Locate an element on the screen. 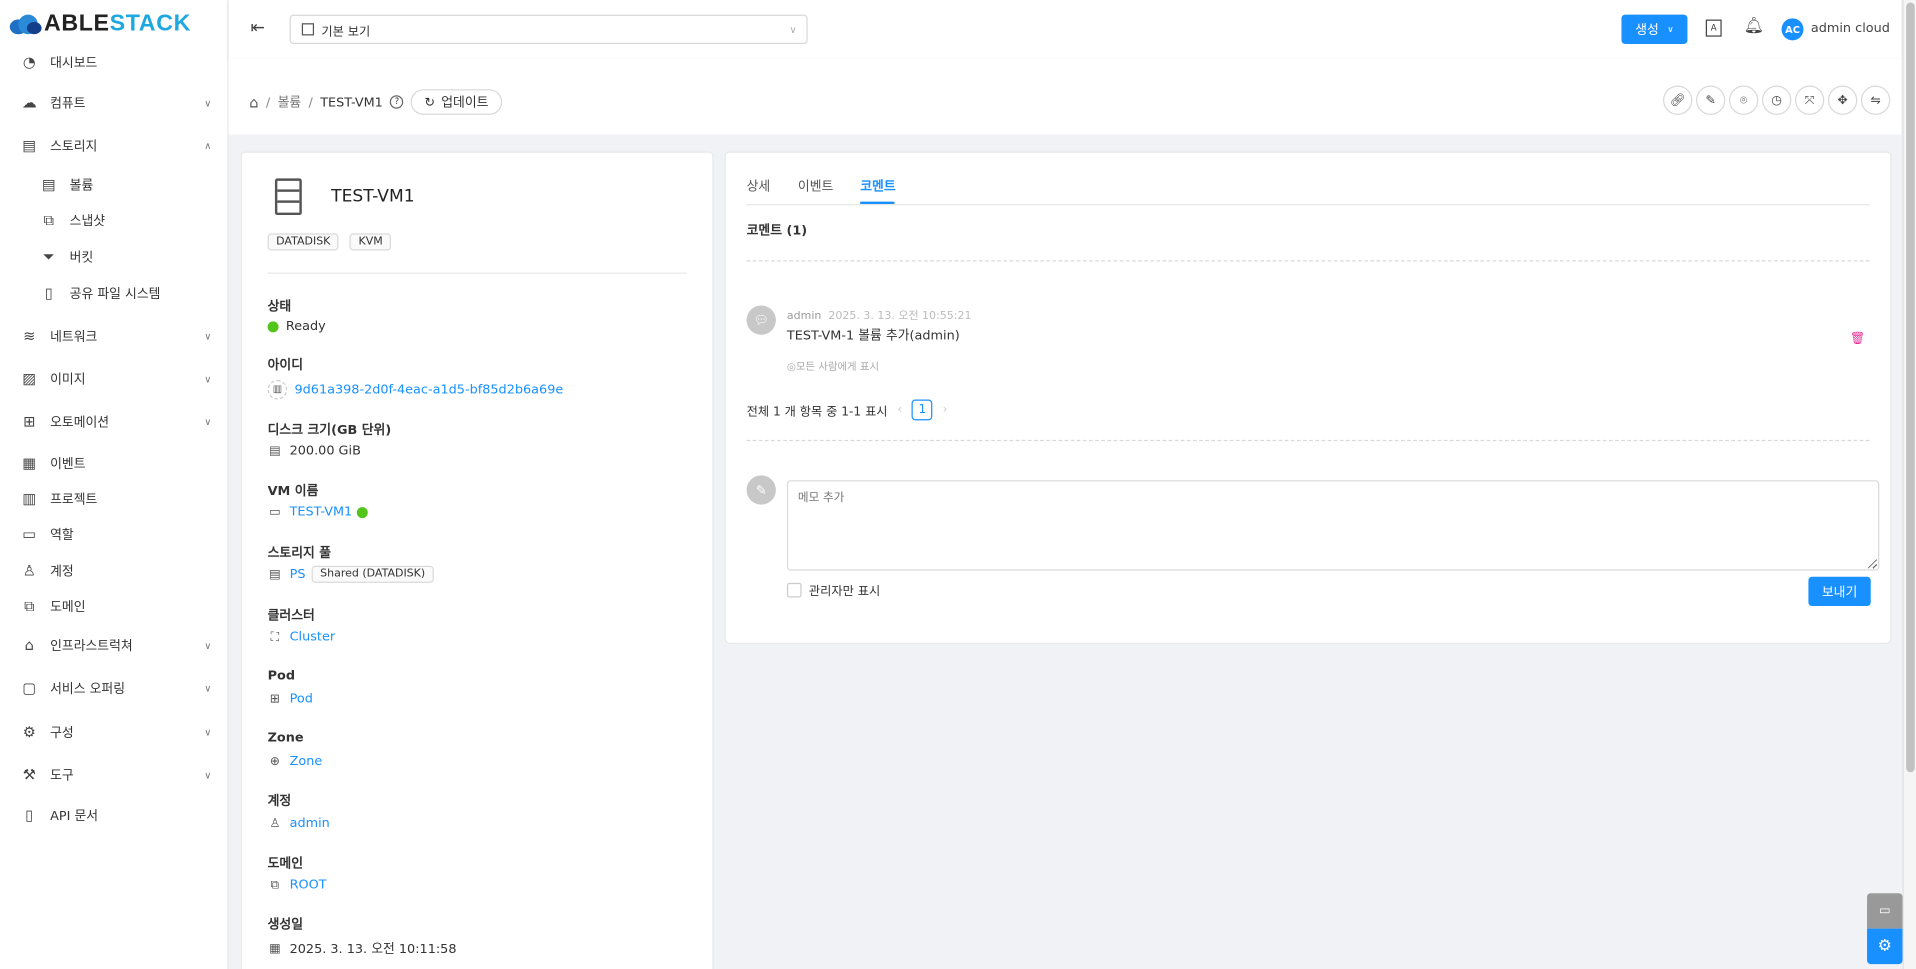 This screenshot has height=969, width=1916. scrollbar-thumb is located at coordinates (1910, 387).